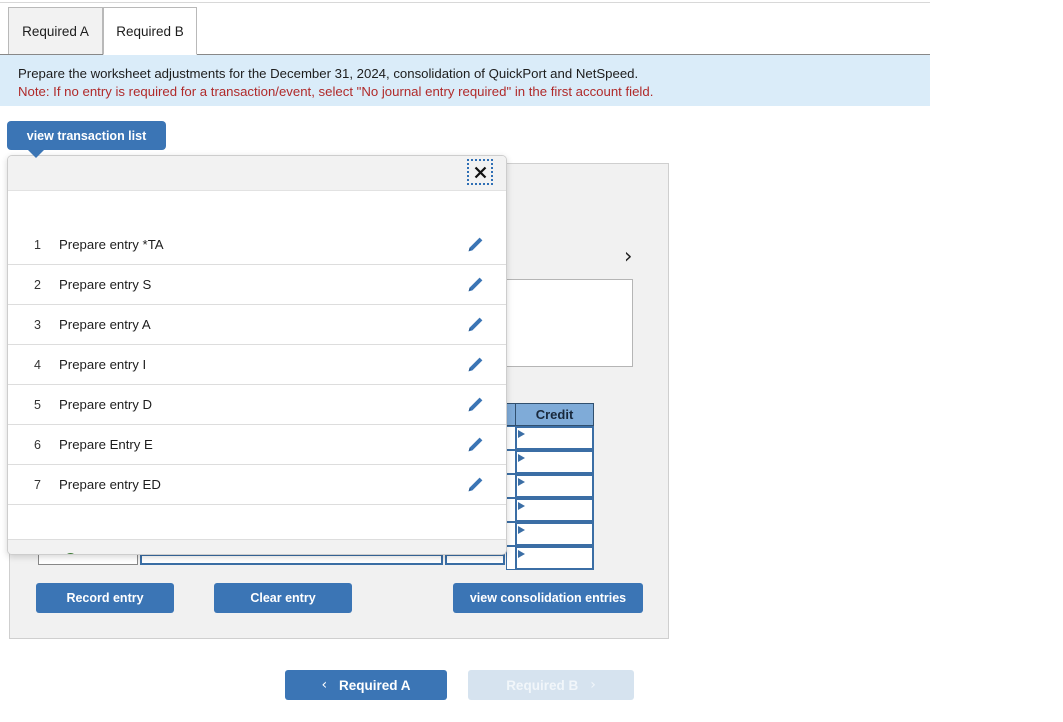 This screenshot has height=722, width=1063. Describe the element at coordinates (70, 553) in the screenshot. I see `green-dot-icon` at that location.